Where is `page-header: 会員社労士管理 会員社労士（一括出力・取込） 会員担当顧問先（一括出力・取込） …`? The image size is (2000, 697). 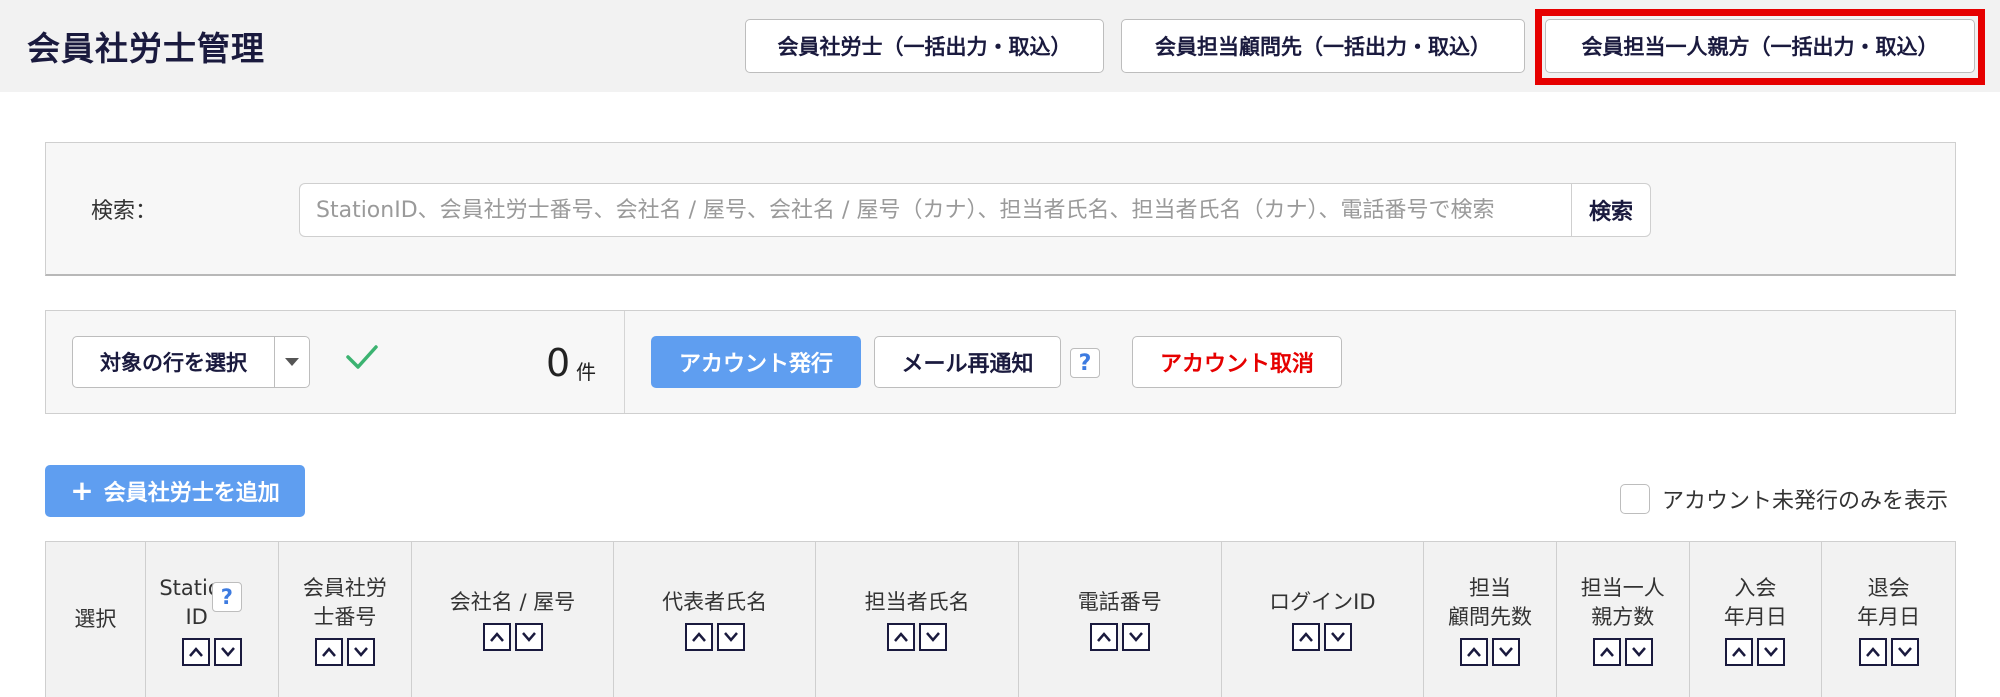
page-header: 会員社労士管理 会員社労士（一括出力・取込） 会員担当顧問先（一括出力・取込） … is located at coordinates (1000, 46).